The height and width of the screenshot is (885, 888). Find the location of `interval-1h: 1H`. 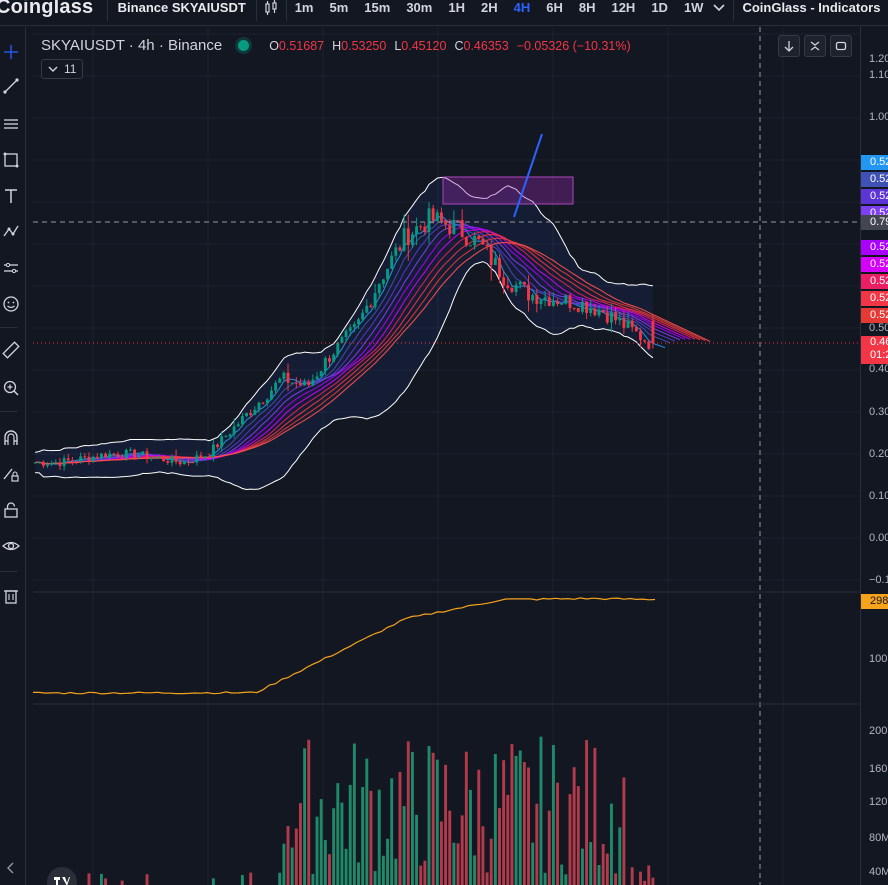

interval-1h: 1H is located at coordinates (456, 7).